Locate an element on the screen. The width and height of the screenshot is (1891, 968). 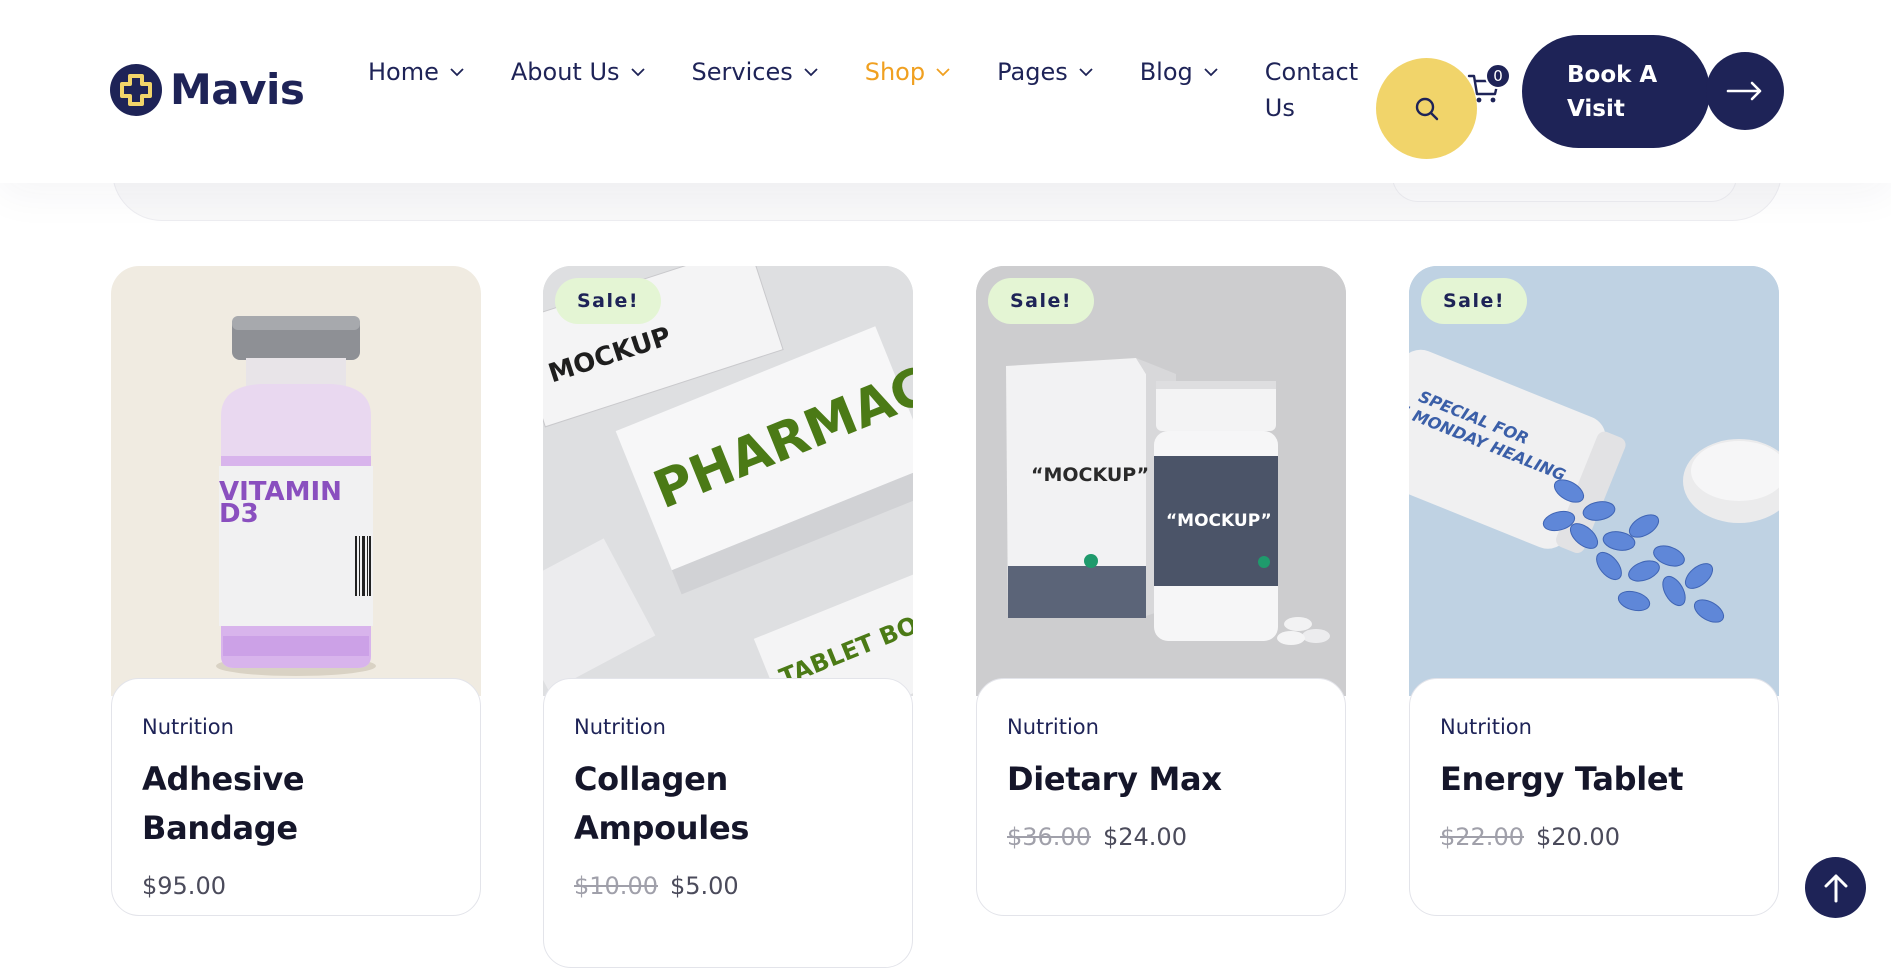
nav-item-blog: Blog is located at coordinates (1179, 72).